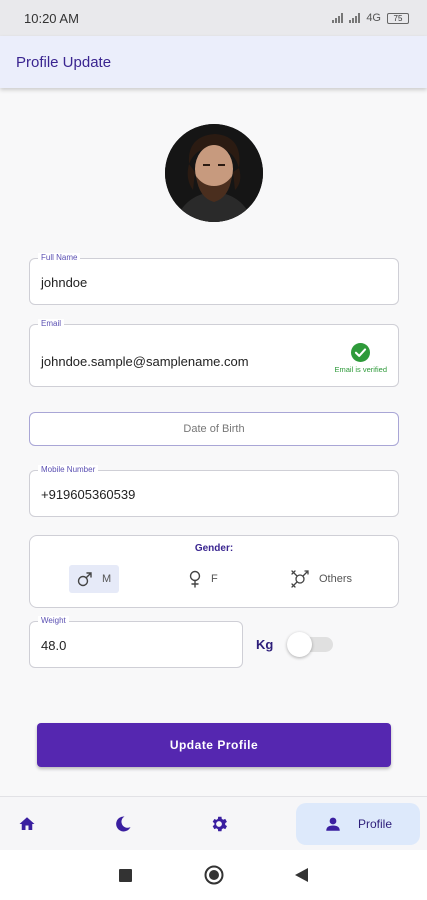 The height and width of the screenshot is (900, 427). Describe the element at coordinates (360, 369) in the screenshot. I see `email-verified-text: Email is verified` at that location.